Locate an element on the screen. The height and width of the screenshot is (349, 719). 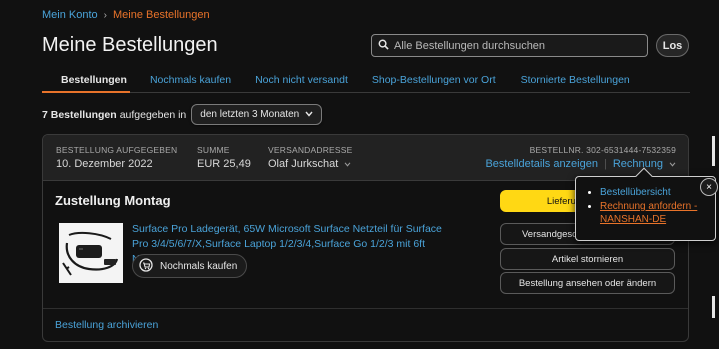
search-button: Los is located at coordinates (672, 45).